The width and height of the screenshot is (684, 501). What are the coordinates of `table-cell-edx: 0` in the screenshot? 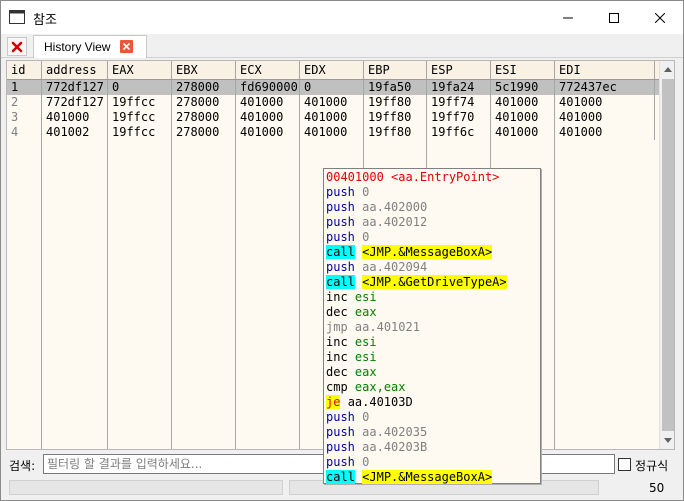 It's located at (332, 87).